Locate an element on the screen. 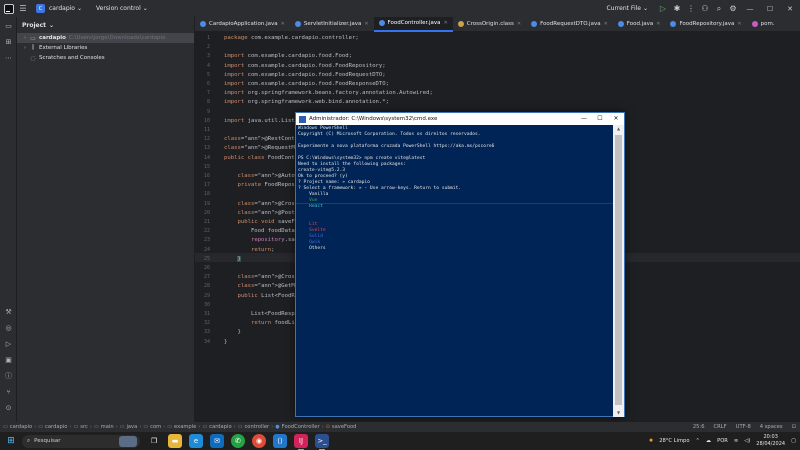  line-separator: CRLF is located at coordinates (720, 427).